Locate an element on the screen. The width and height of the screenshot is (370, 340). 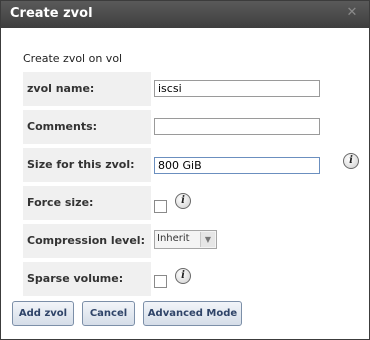
compression-level-value: Inherit is located at coordinates (173, 238).